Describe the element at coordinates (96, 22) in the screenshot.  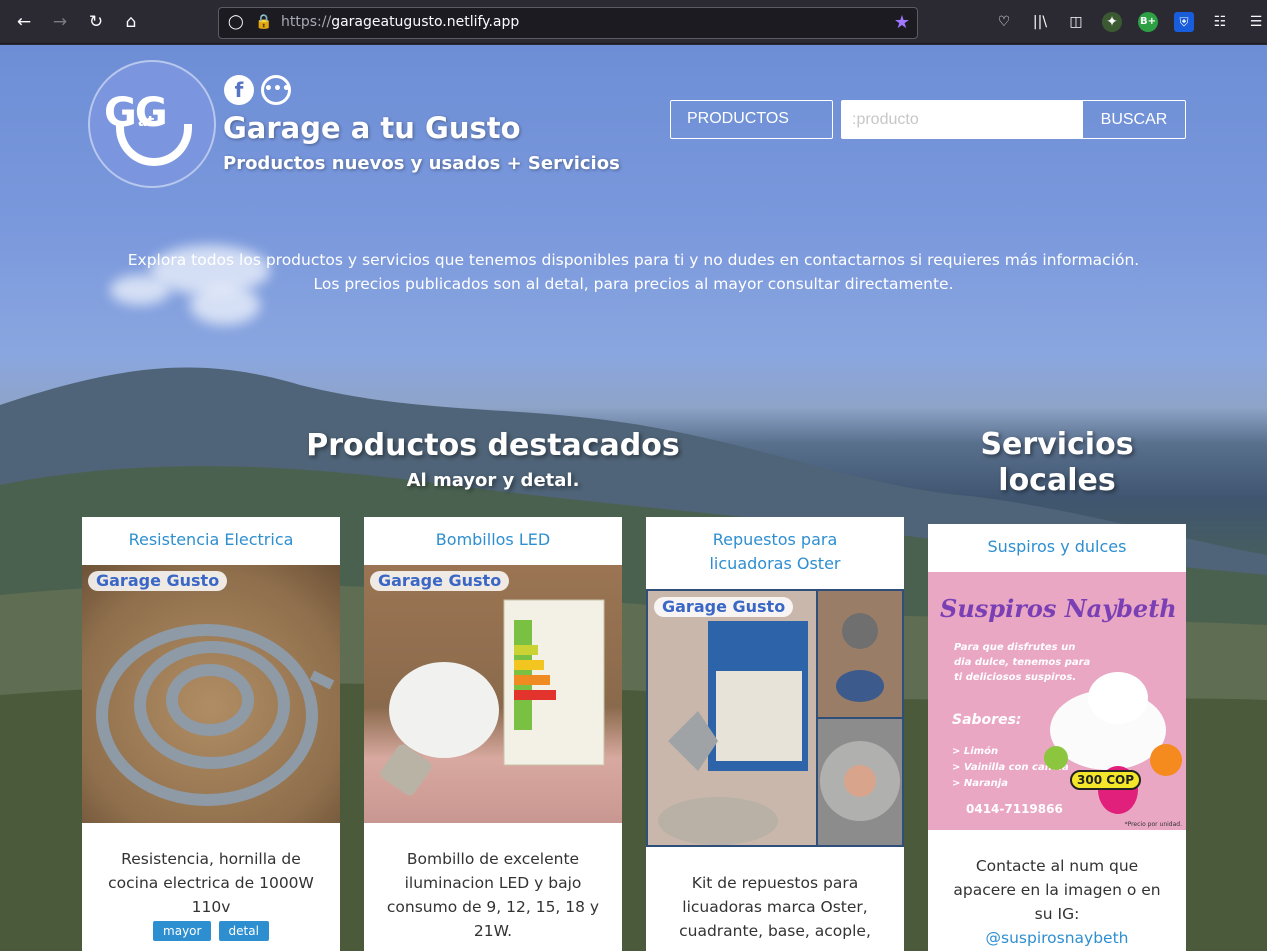
I see `reload-icon: ↻` at that location.